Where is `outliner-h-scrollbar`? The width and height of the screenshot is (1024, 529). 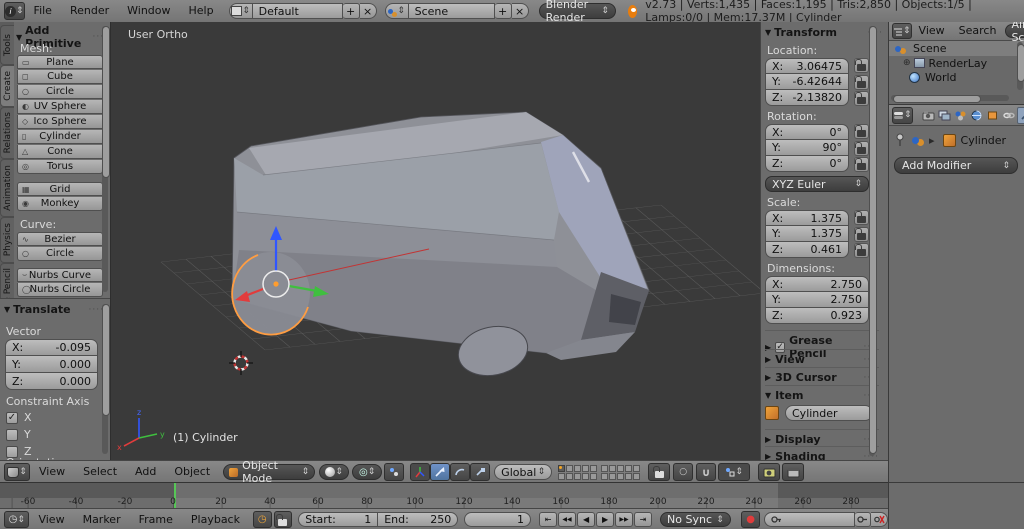
outliner-h-scrollbar is located at coordinates (950, 99).